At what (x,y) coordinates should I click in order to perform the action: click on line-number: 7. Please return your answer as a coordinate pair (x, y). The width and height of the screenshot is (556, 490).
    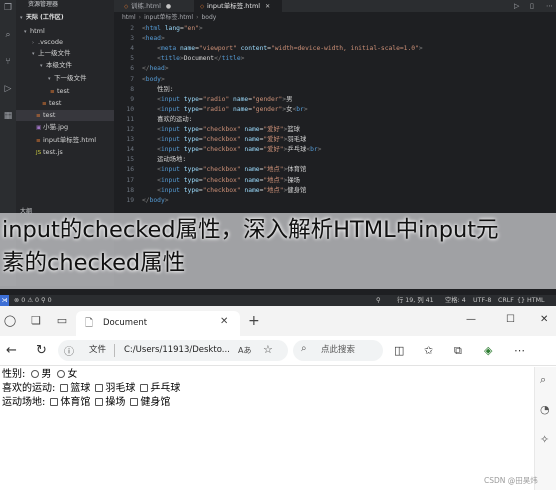
    Looking at the image, I should click on (132, 79).